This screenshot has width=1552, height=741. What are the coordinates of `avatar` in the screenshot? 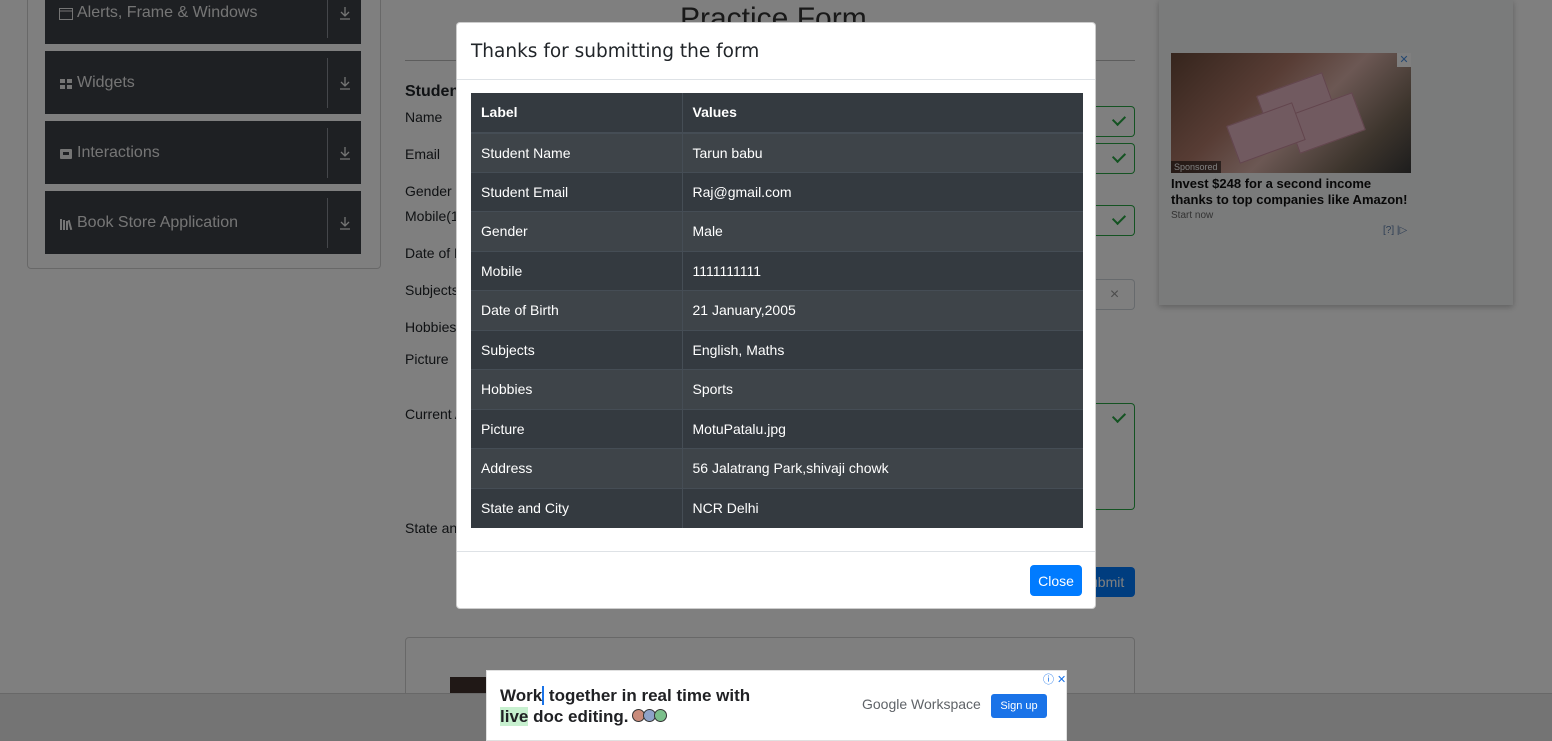 It's located at (660, 715).